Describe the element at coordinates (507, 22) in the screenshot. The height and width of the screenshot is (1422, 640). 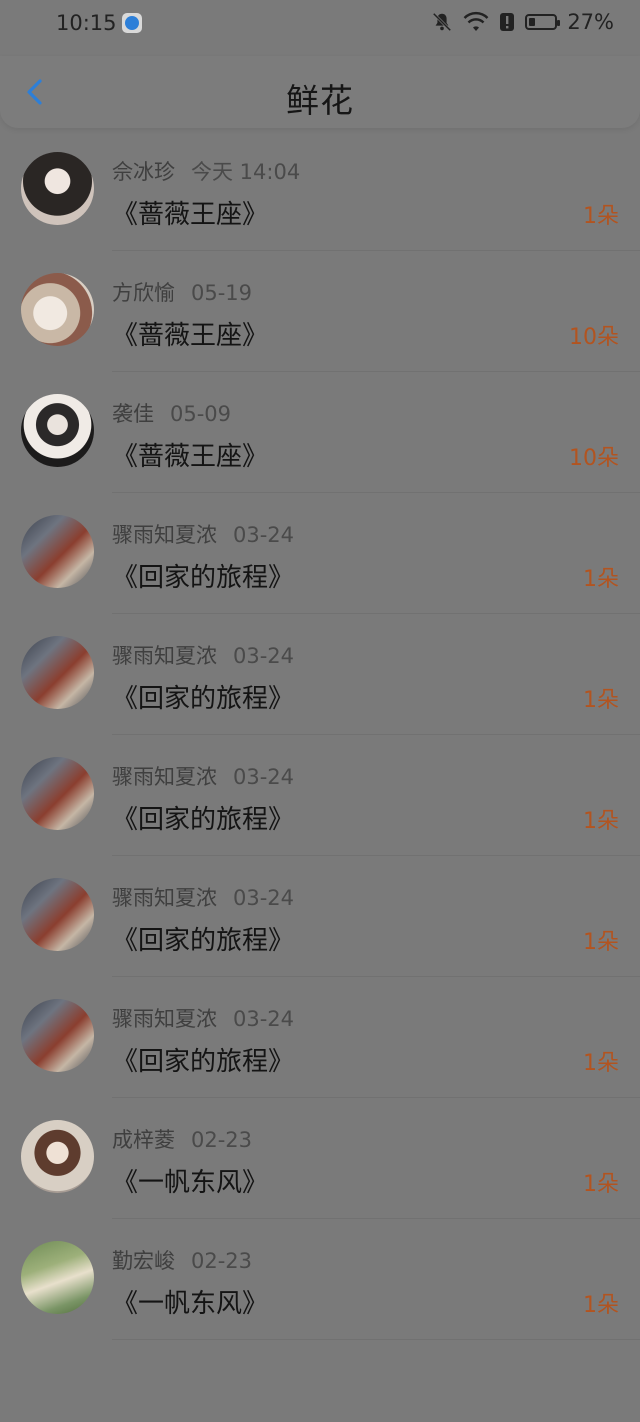
I see `alert-icon` at that location.